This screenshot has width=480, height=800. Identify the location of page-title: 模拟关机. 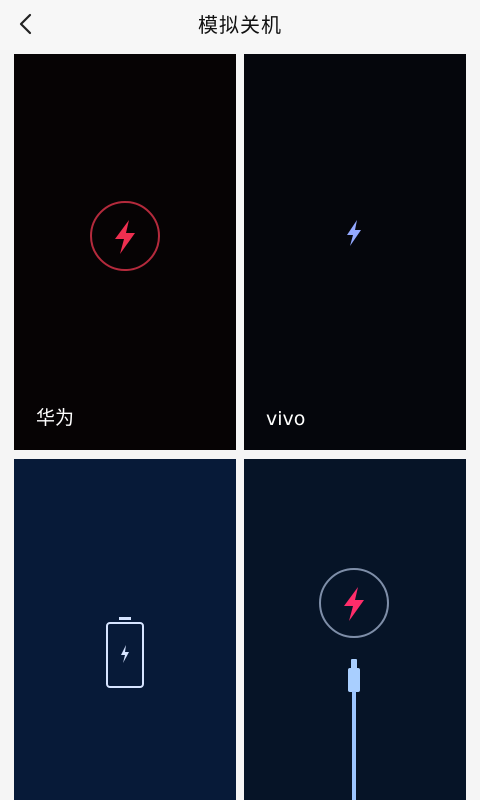
(240, 25).